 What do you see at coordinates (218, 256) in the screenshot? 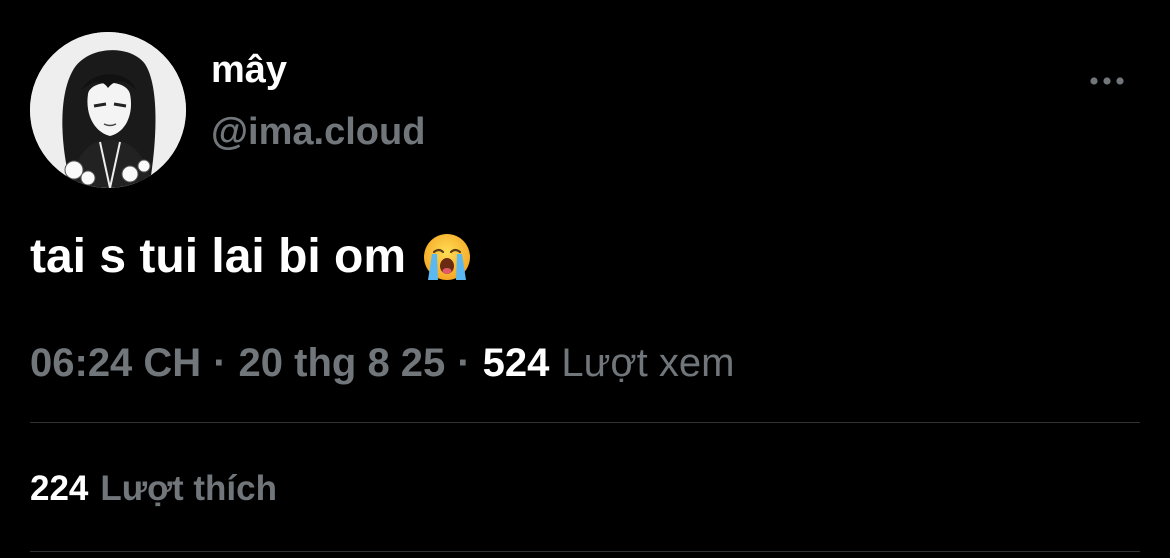
I see `tweet-text: tai s tui lai bi om` at bounding box center [218, 256].